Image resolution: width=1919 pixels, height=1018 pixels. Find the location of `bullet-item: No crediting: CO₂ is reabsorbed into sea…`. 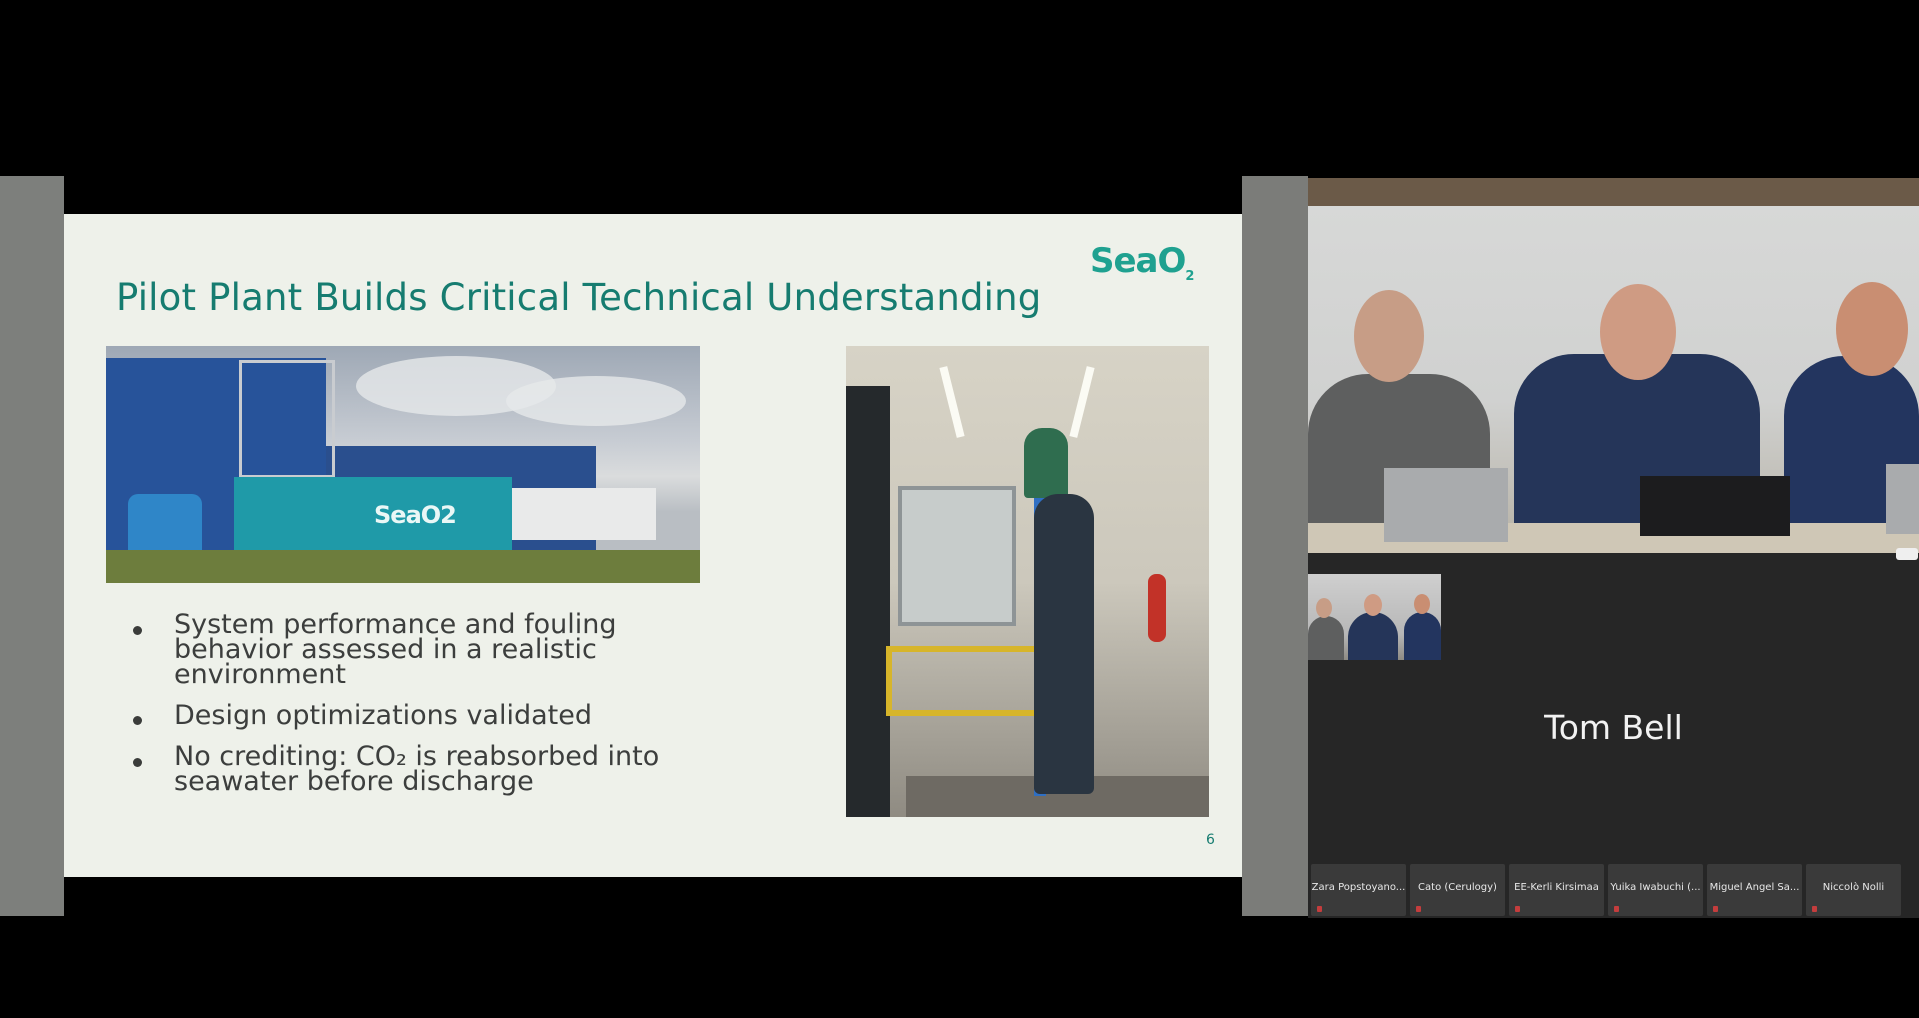

bullet-item: No crediting: CO₂ is reabsorbed into sea… is located at coordinates (417, 769).